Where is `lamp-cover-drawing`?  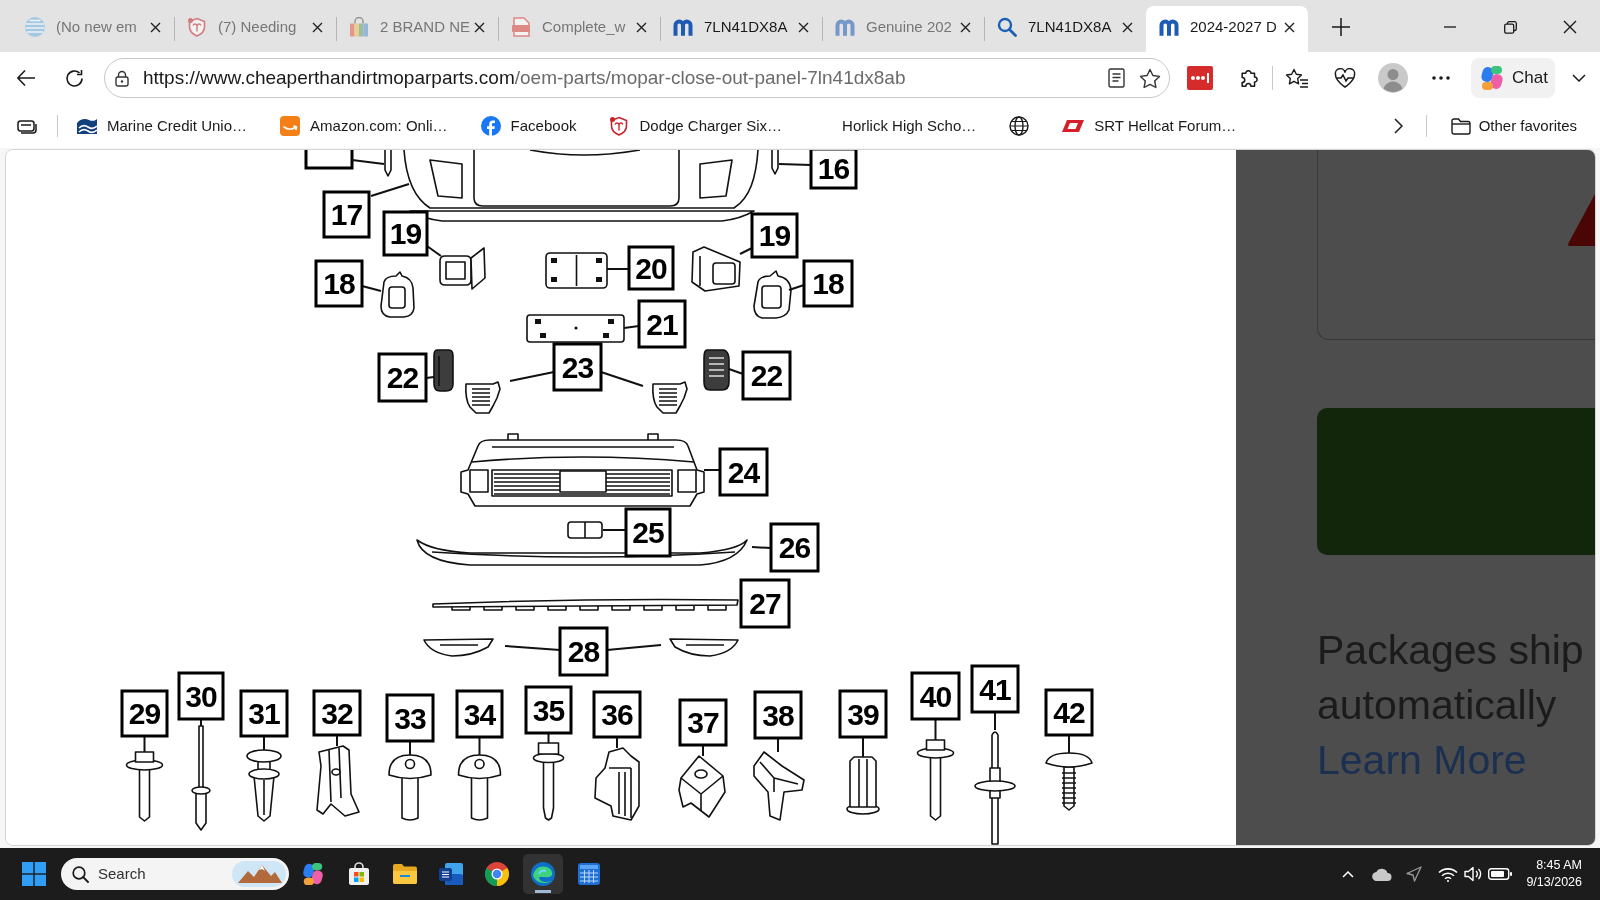
lamp-cover-drawing is located at coordinates (443, 370).